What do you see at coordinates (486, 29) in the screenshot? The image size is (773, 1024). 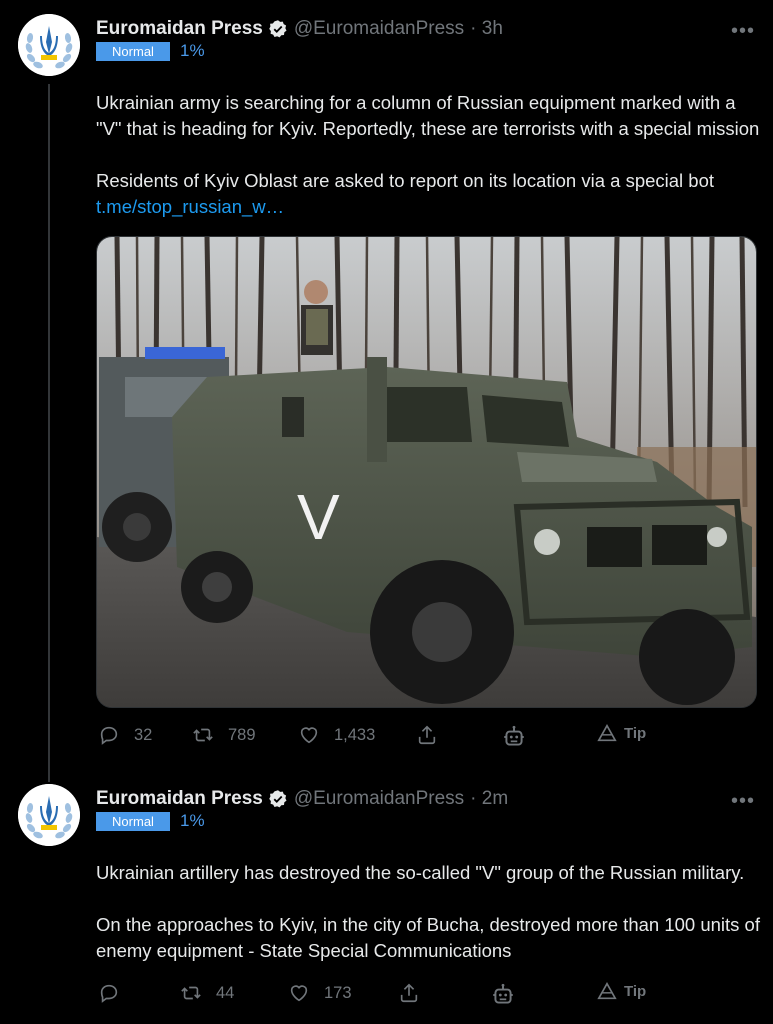 I see `timestamp: · 3h` at bounding box center [486, 29].